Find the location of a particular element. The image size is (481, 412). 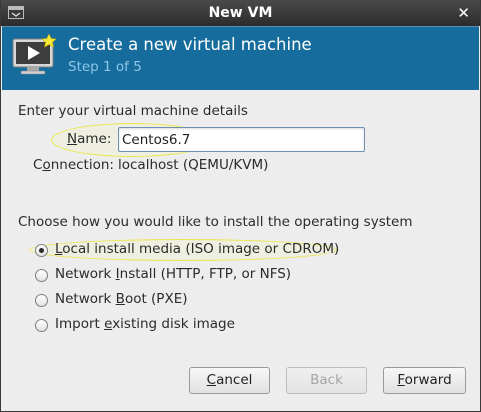

radio-button-checked-icon is located at coordinates (41, 250).